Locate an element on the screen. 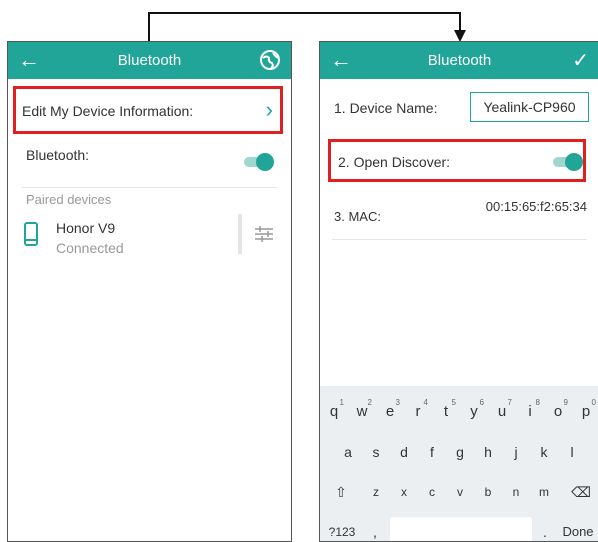 Image resolution: width=598 pixels, height=542 pixels. key-number-hint: 8 is located at coordinates (537, 402).